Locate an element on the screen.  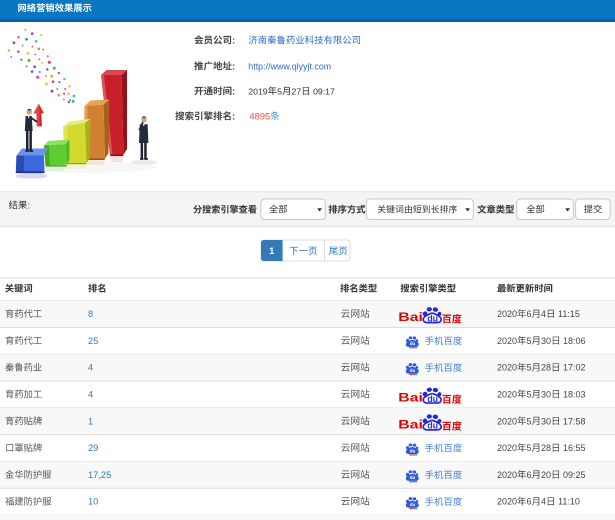
svg-text: 11:10 is located at coordinates (568, 502).